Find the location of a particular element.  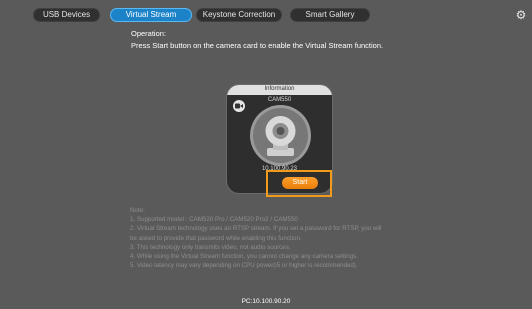

gear-icon: ⚙ is located at coordinates (521, 15).